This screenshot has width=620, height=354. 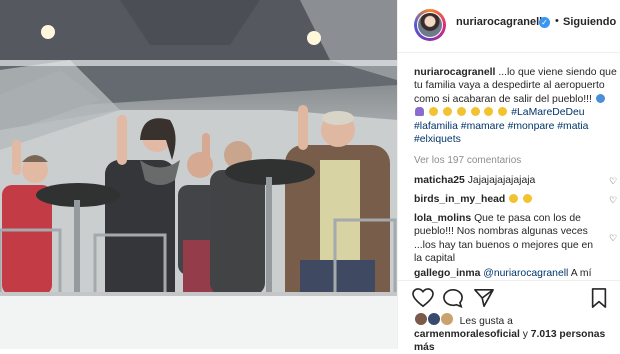 I want to click on comment-username: birds_in_my_head, so click(x=459, y=199).